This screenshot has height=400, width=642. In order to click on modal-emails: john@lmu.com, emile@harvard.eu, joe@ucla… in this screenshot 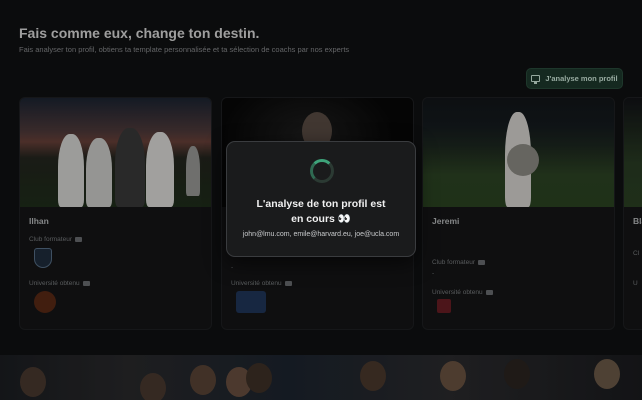, I will do `click(321, 234)`.